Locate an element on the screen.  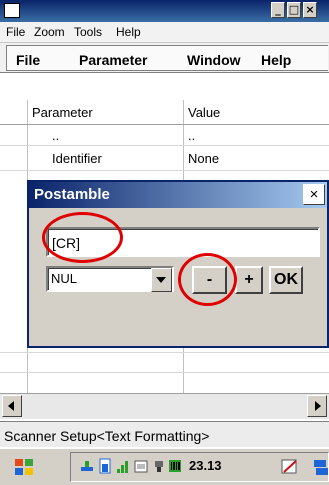
app-icon is located at coordinates (12, 10).